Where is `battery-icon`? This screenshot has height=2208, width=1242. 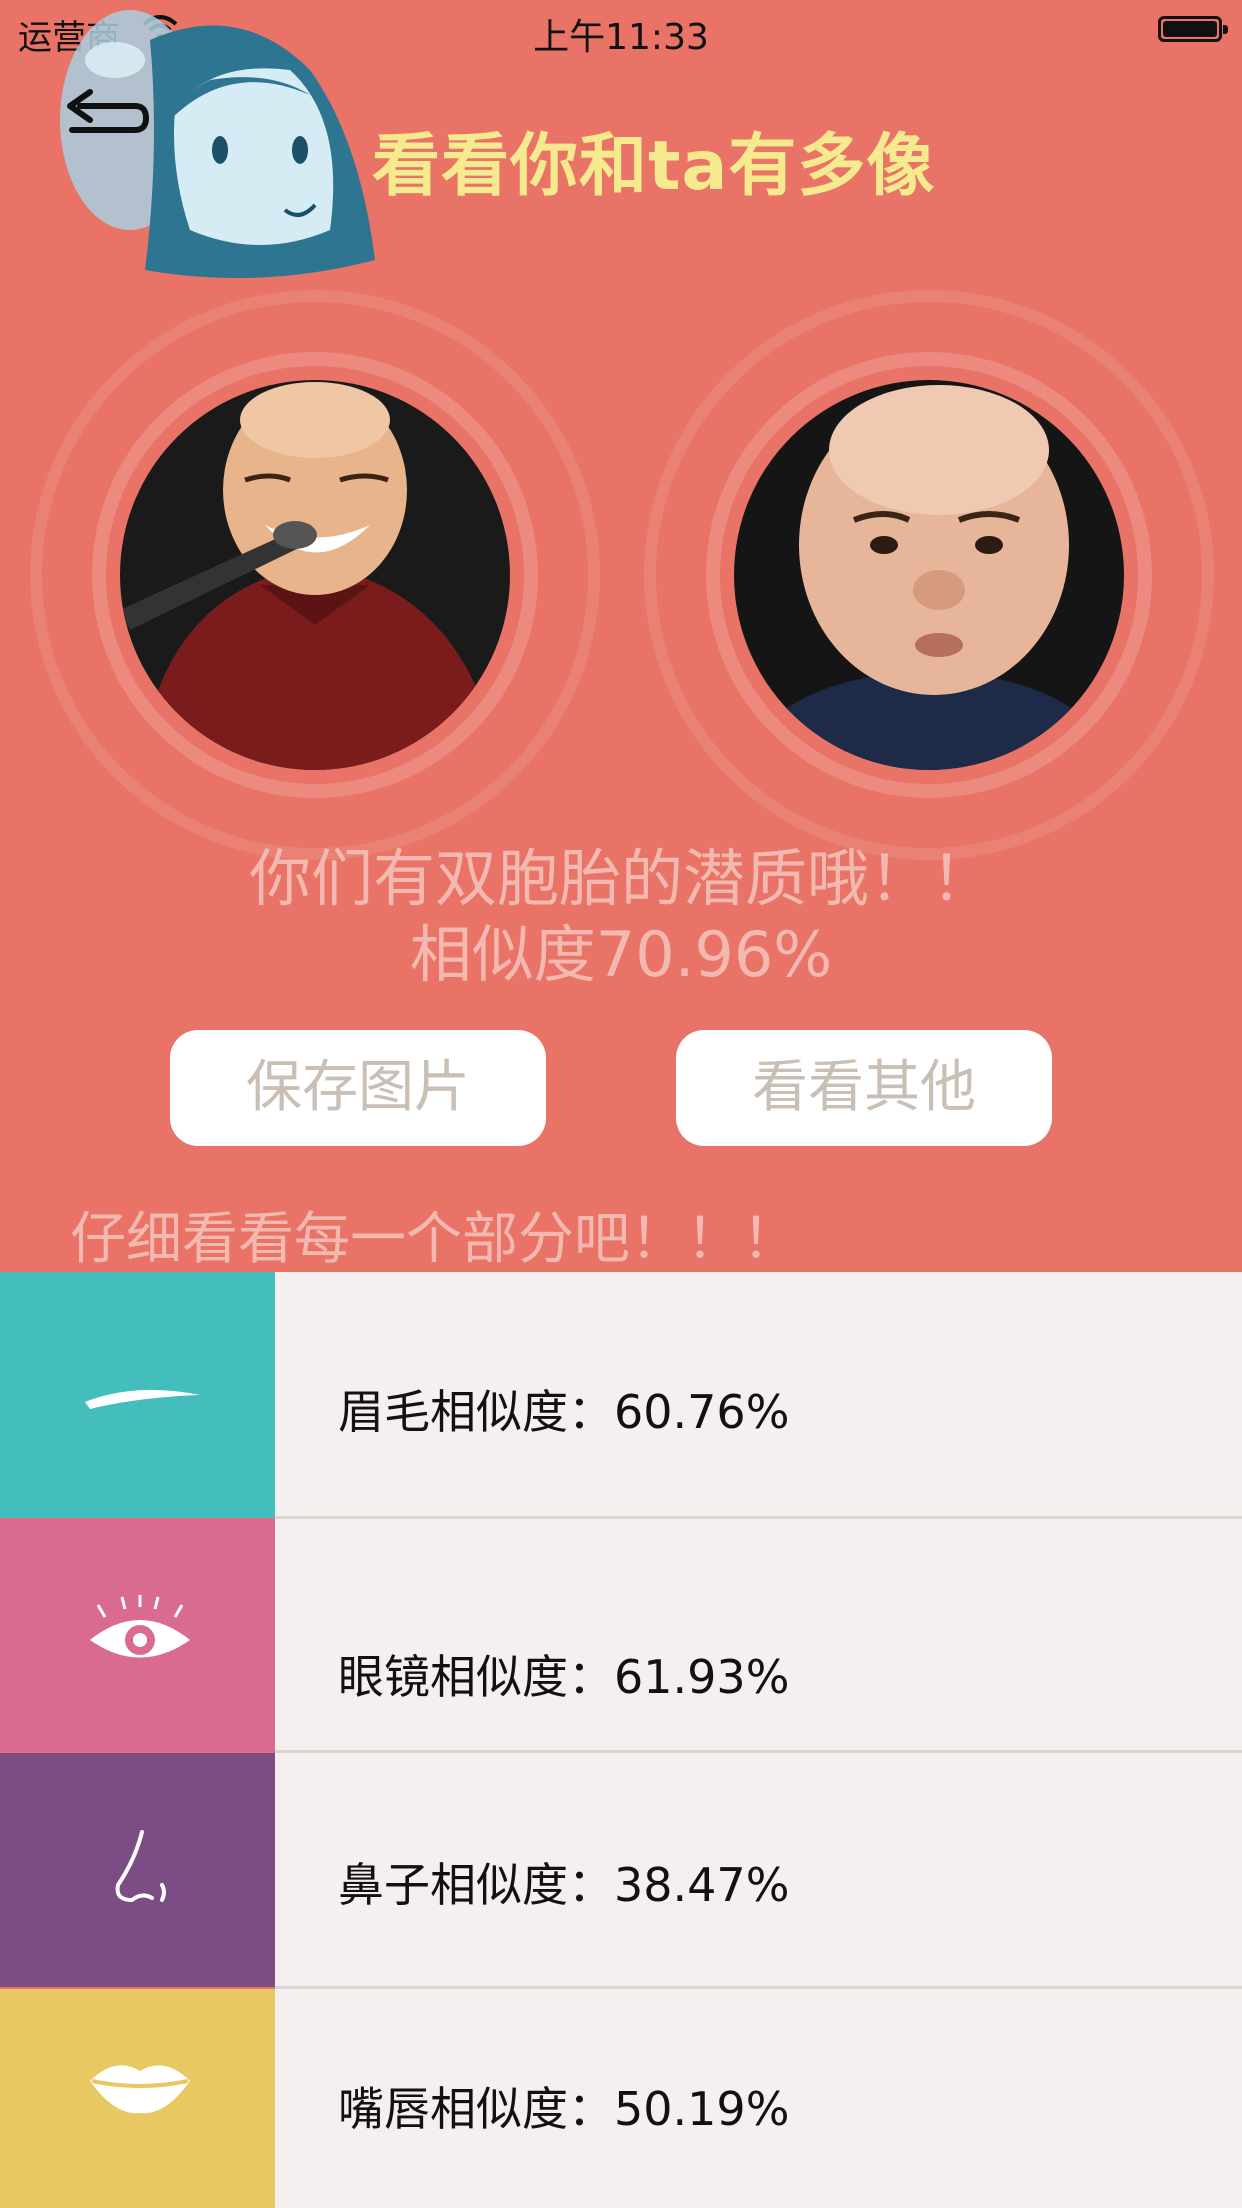 battery-icon is located at coordinates (1193, 29).